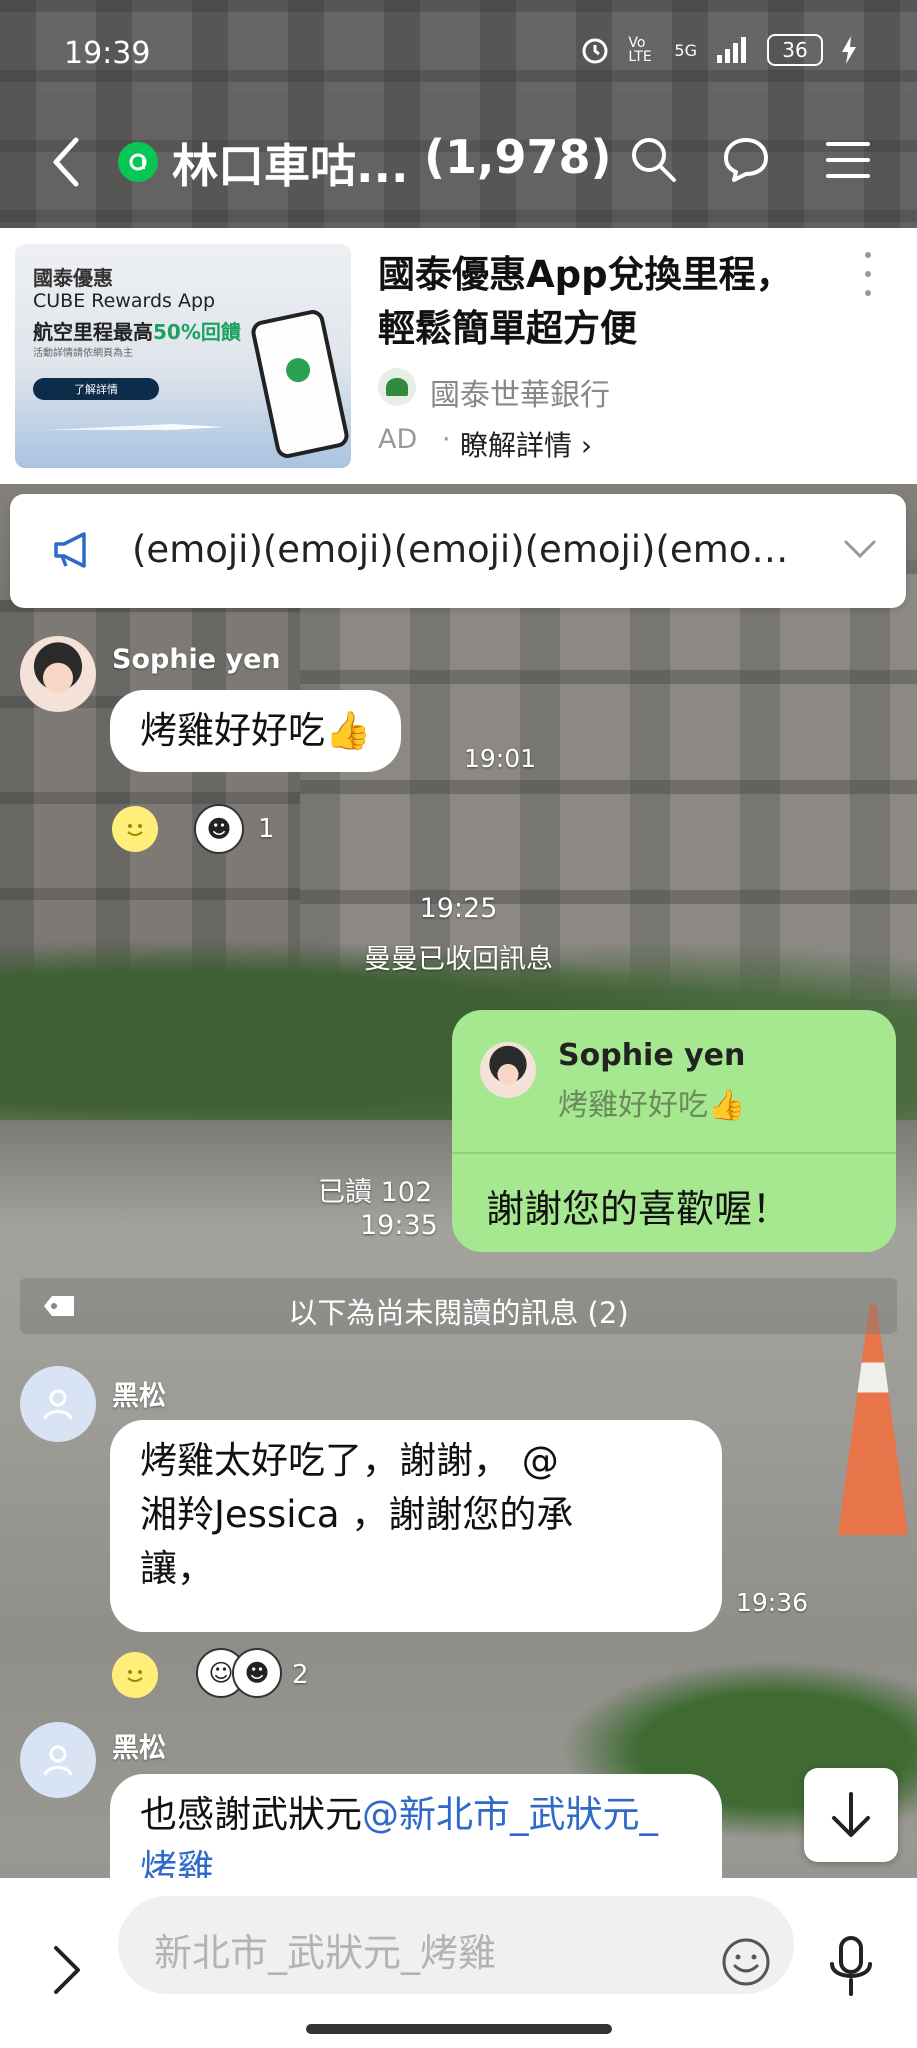 This screenshot has width=917, height=2048. What do you see at coordinates (860, 549) in the screenshot?
I see `chevron-down-icon` at bounding box center [860, 549].